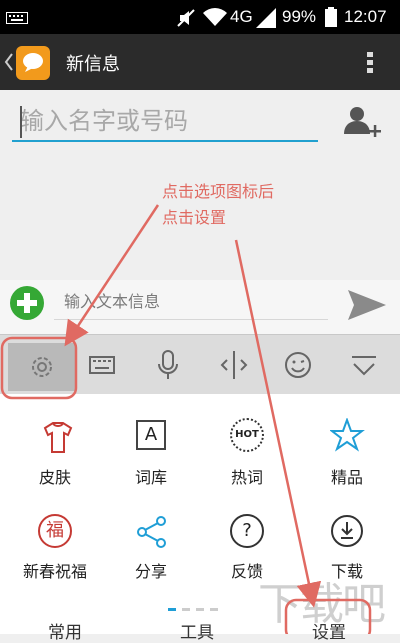  I want to click on blessing-label: 新春祝福, so click(54, 571).